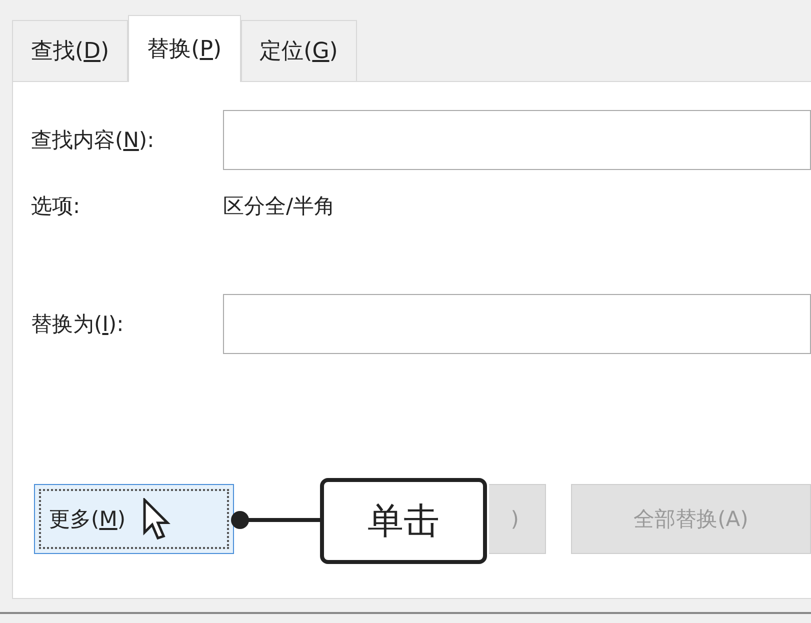 This screenshot has height=623, width=811. What do you see at coordinates (279, 206) in the screenshot?
I see `options-value: 区分全/半角` at bounding box center [279, 206].